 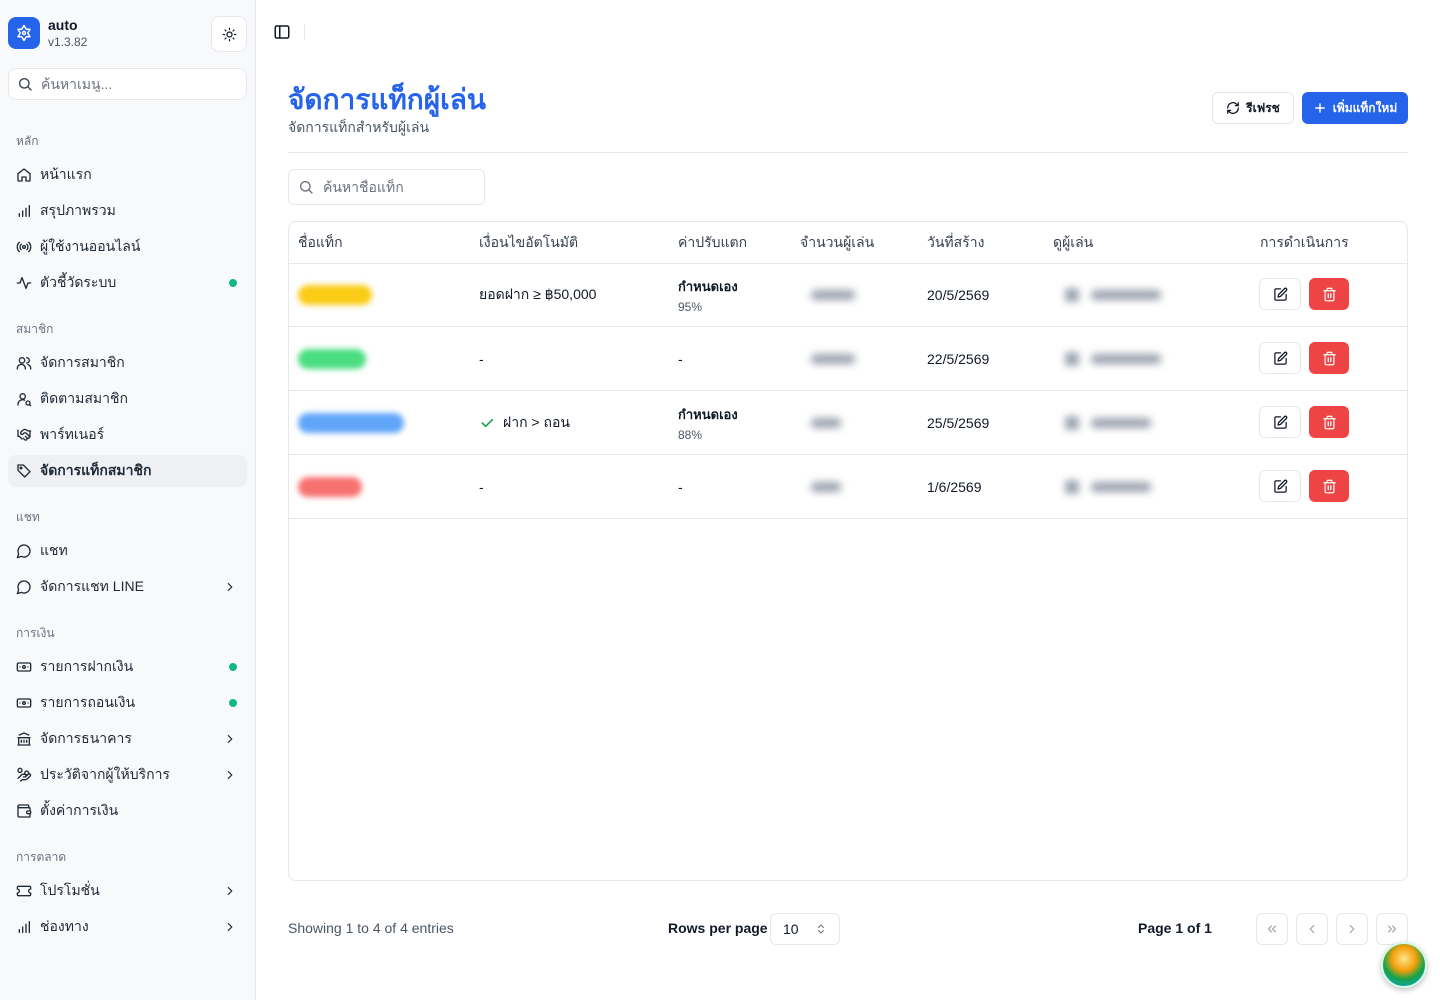 I want to click on sidebar-item-provider-history: ประวัติจากผู้ให้บริการ, so click(x=127, y=775).